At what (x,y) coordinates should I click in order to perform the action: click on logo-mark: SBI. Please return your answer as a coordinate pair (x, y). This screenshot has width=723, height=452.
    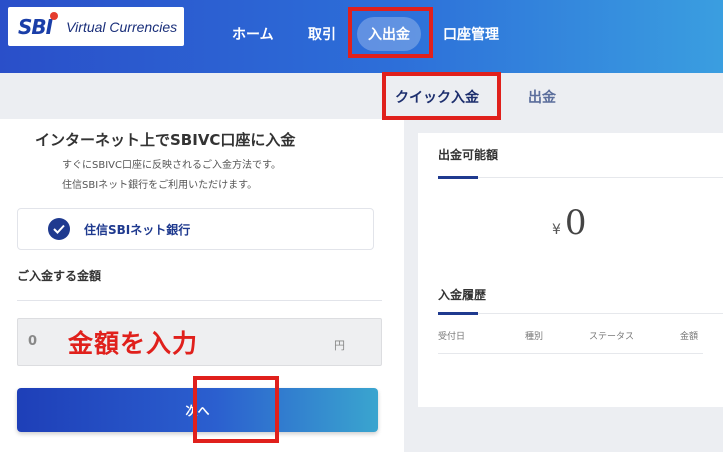
    Looking at the image, I should click on (38, 25).